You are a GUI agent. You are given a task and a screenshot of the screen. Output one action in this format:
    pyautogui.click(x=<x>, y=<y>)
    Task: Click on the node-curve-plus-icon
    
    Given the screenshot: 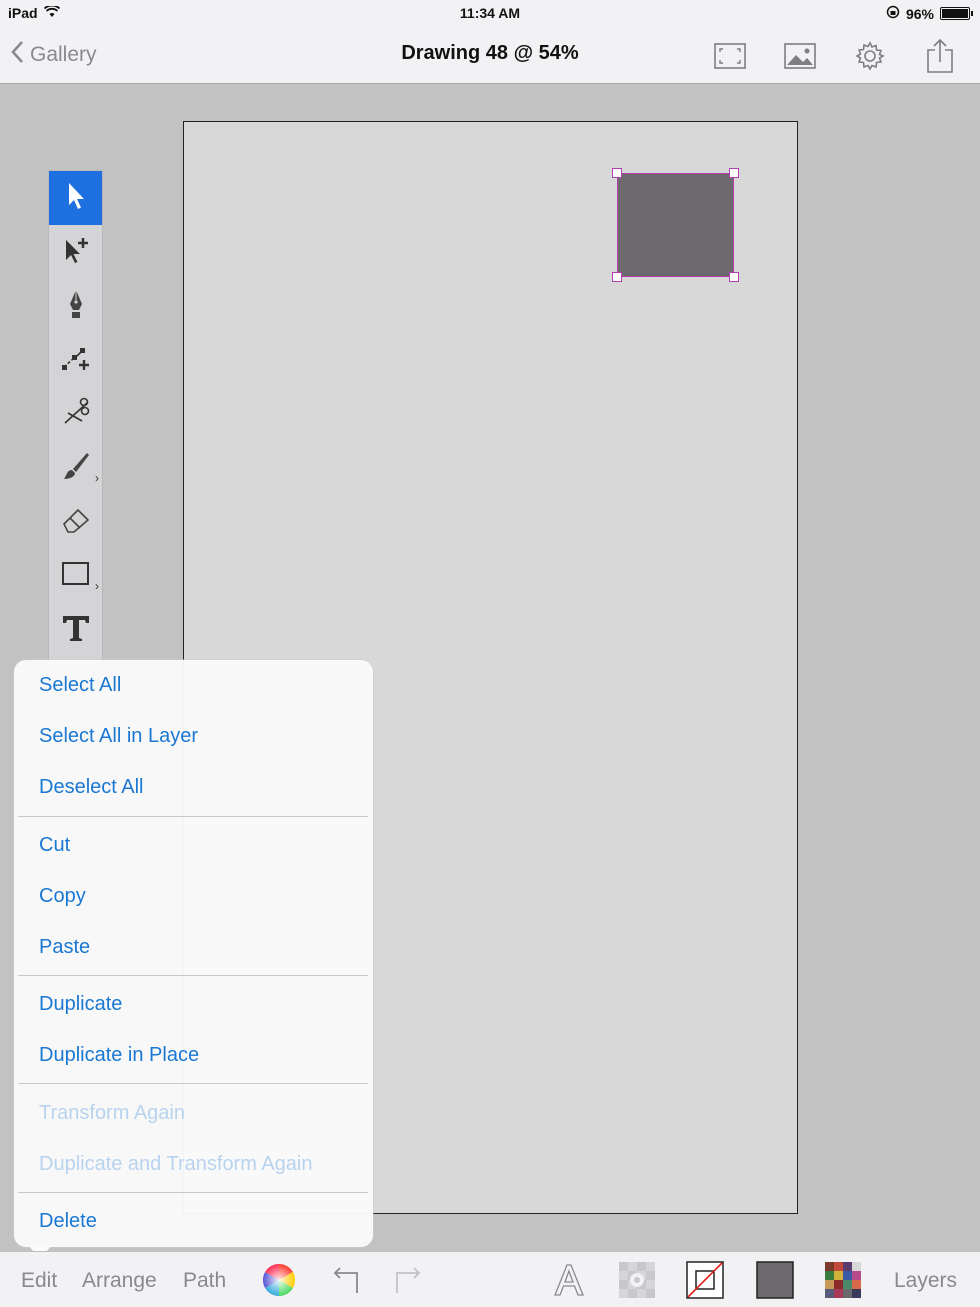 What is the action you would take?
    pyautogui.click(x=76, y=360)
    